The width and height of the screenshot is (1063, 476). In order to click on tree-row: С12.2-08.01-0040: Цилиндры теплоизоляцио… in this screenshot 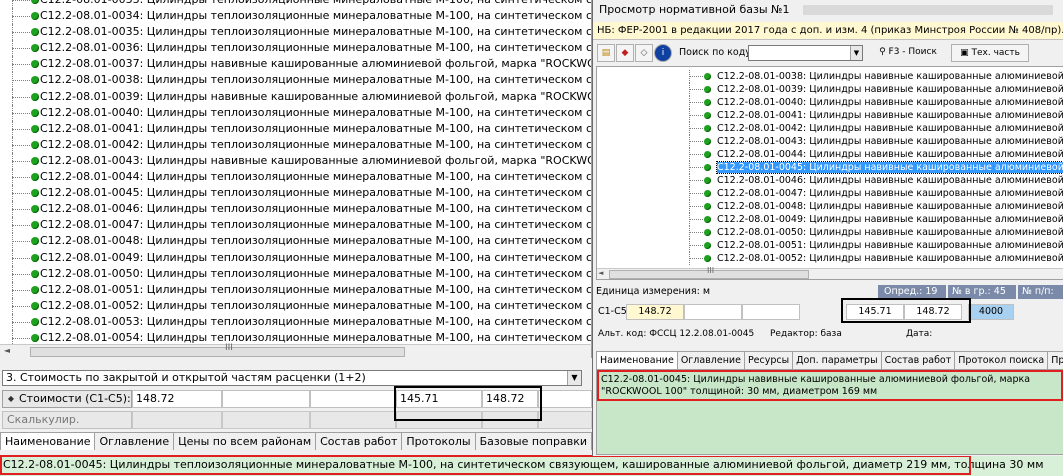, I will do `click(295, 112)`.